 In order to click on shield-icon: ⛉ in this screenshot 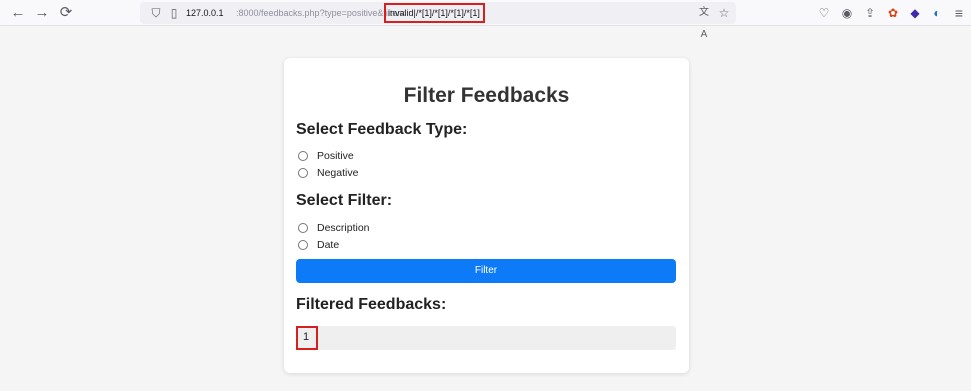, I will do `click(156, 13)`.